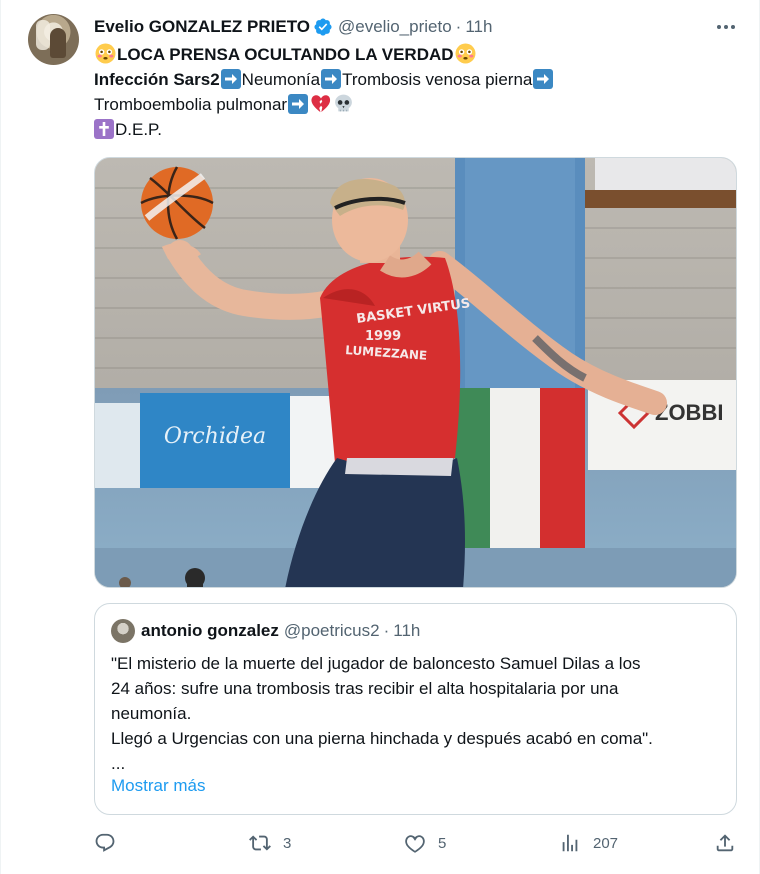 This screenshot has height=874, width=760. What do you see at coordinates (406, 631) in the screenshot?
I see `quoted-time: 11h` at bounding box center [406, 631].